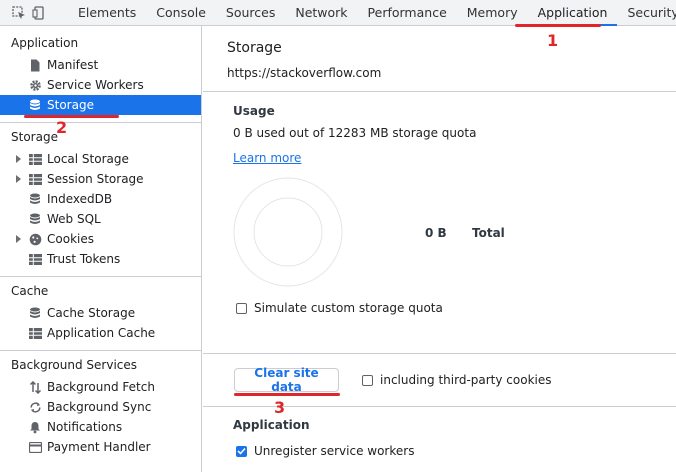  What do you see at coordinates (35, 65) in the screenshot?
I see `file-icon` at bounding box center [35, 65].